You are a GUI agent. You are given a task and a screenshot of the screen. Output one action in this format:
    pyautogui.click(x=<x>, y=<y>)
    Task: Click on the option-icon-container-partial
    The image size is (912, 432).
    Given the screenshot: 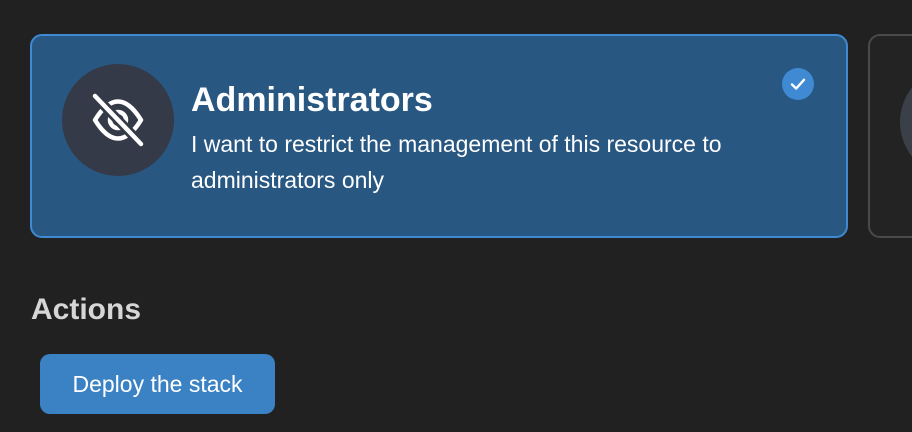 What is the action you would take?
    pyautogui.click(x=906, y=122)
    